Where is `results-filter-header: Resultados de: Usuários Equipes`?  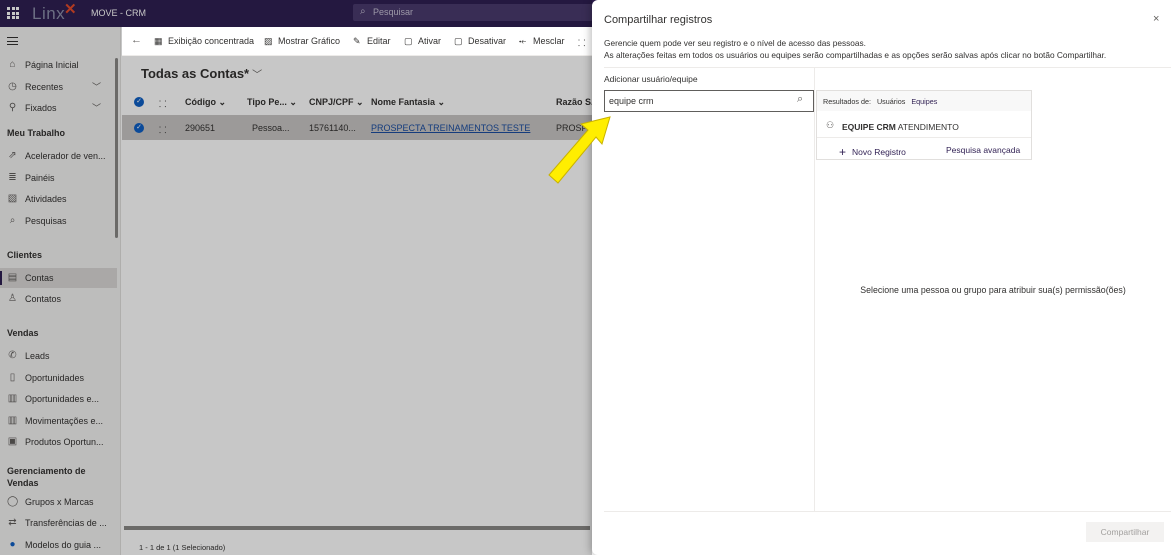
results-filter-header: Resultados de: Usuários Equipes is located at coordinates (924, 101).